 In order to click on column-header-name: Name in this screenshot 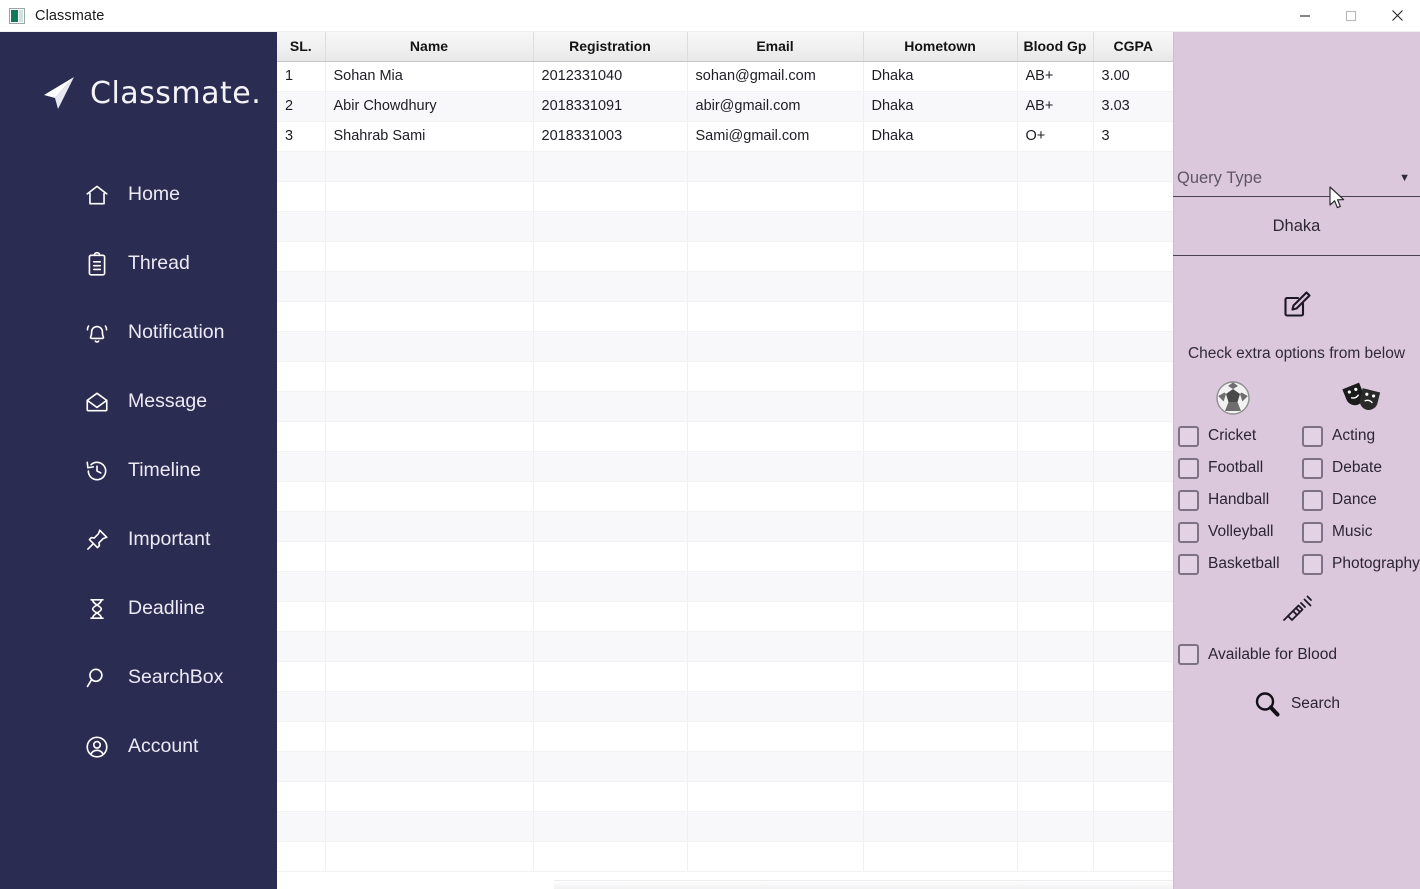, I will do `click(429, 47)`.